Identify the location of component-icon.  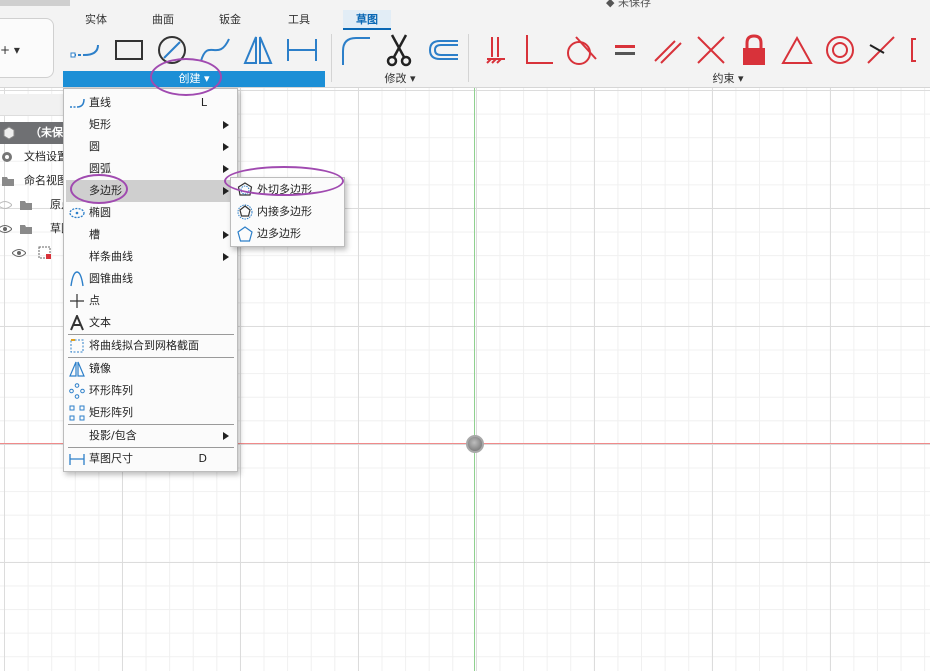
(9, 133).